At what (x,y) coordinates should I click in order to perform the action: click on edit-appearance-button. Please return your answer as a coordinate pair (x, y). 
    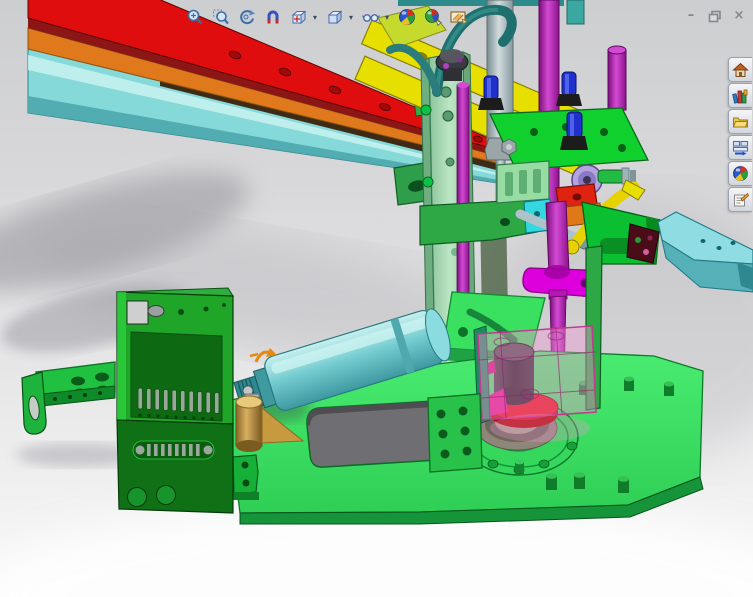
    Looking at the image, I should click on (433, 17).